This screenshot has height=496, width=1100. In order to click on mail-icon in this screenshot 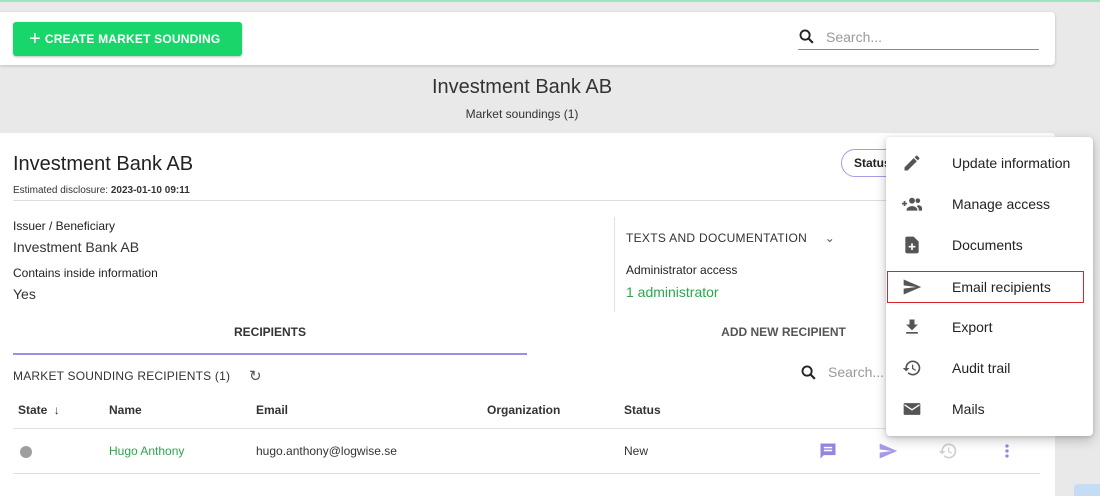, I will do `click(912, 409)`.